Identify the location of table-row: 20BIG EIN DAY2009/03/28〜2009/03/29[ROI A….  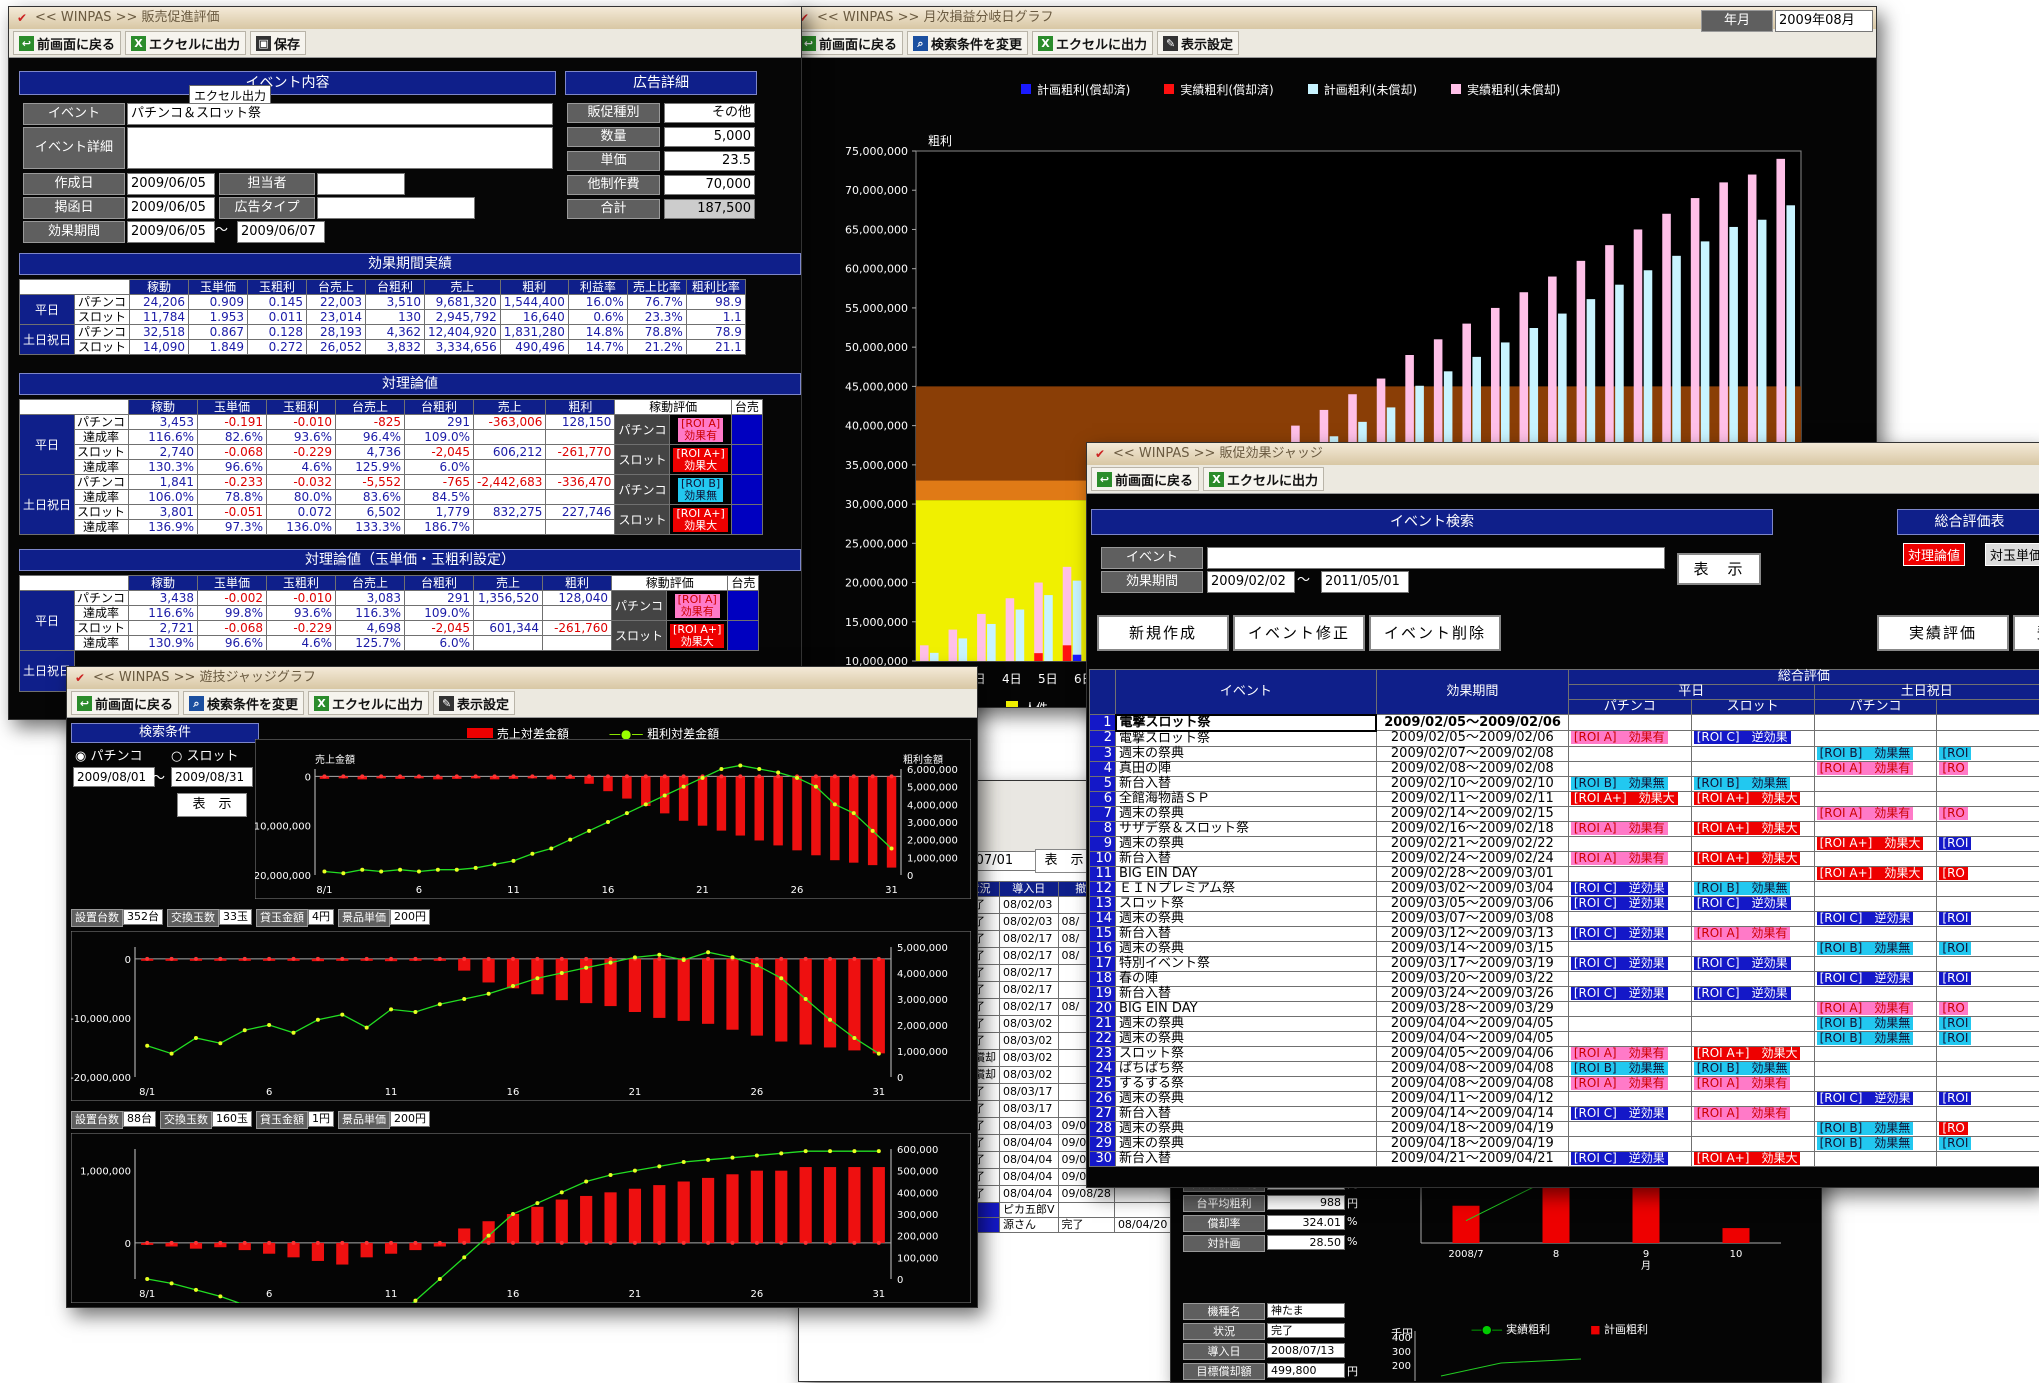
(1564, 1008).